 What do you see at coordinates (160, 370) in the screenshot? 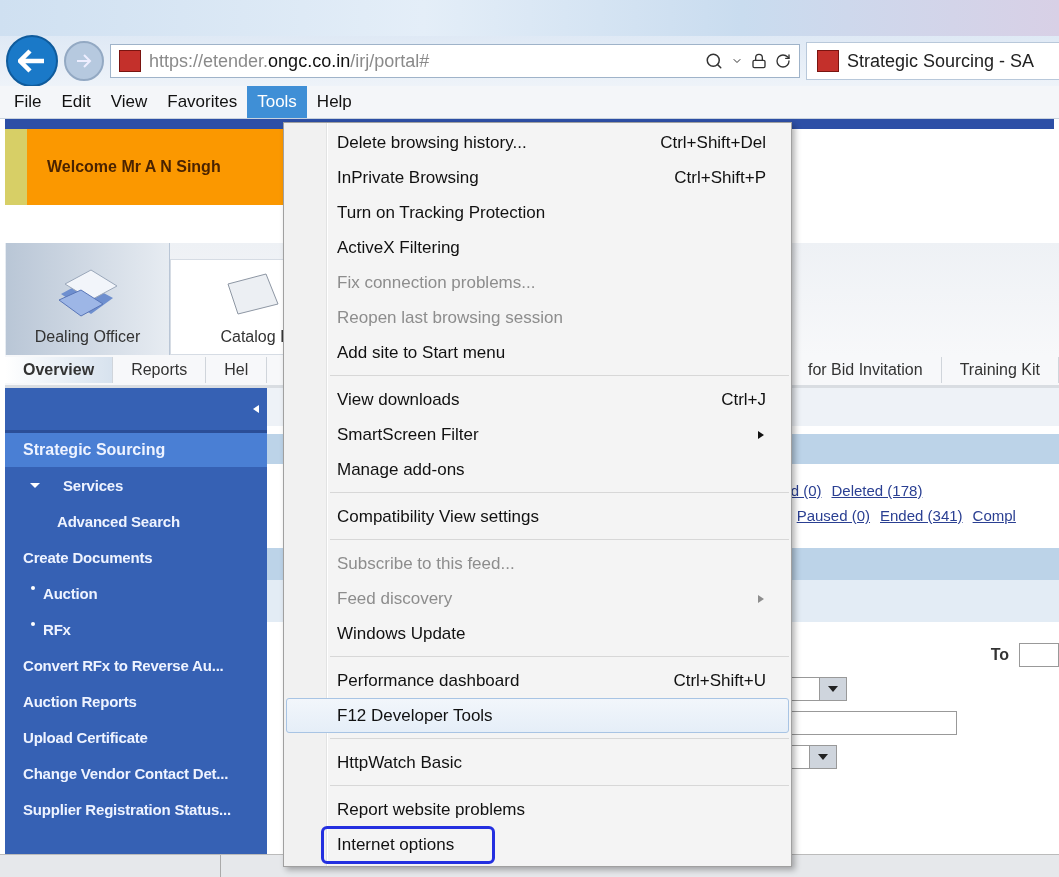
I see `sub-tab: Reports` at bounding box center [160, 370].